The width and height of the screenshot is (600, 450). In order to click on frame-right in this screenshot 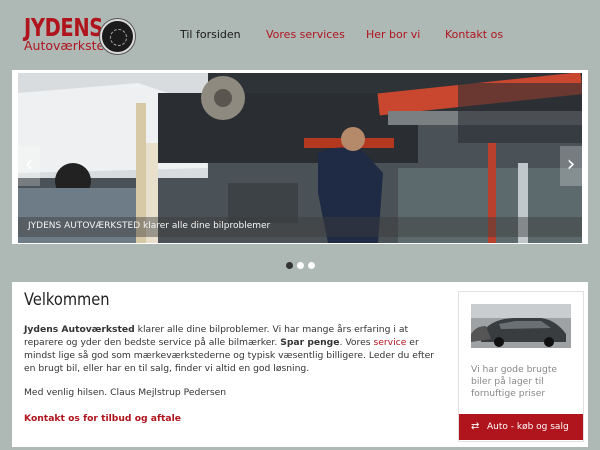, I will do `click(594, 225)`.